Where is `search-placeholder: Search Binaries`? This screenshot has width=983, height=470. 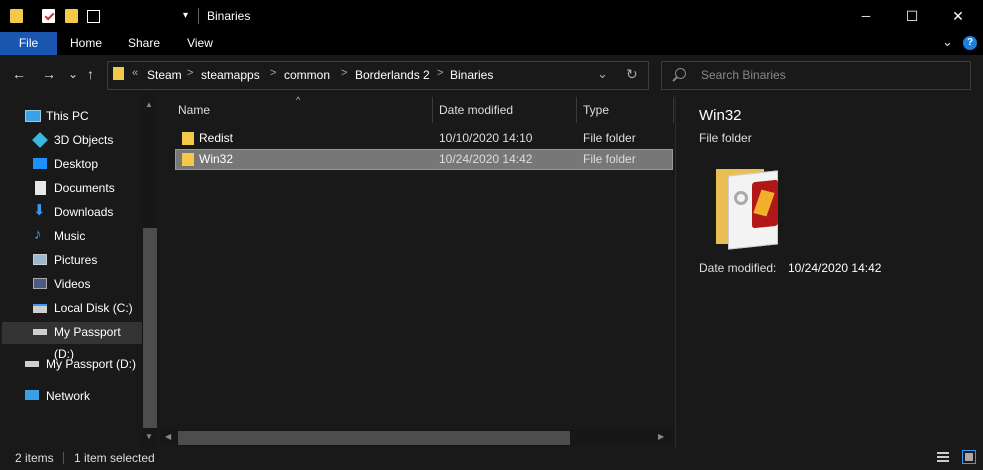 search-placeholder: Search Binaries is located at coordinates (743, 75).